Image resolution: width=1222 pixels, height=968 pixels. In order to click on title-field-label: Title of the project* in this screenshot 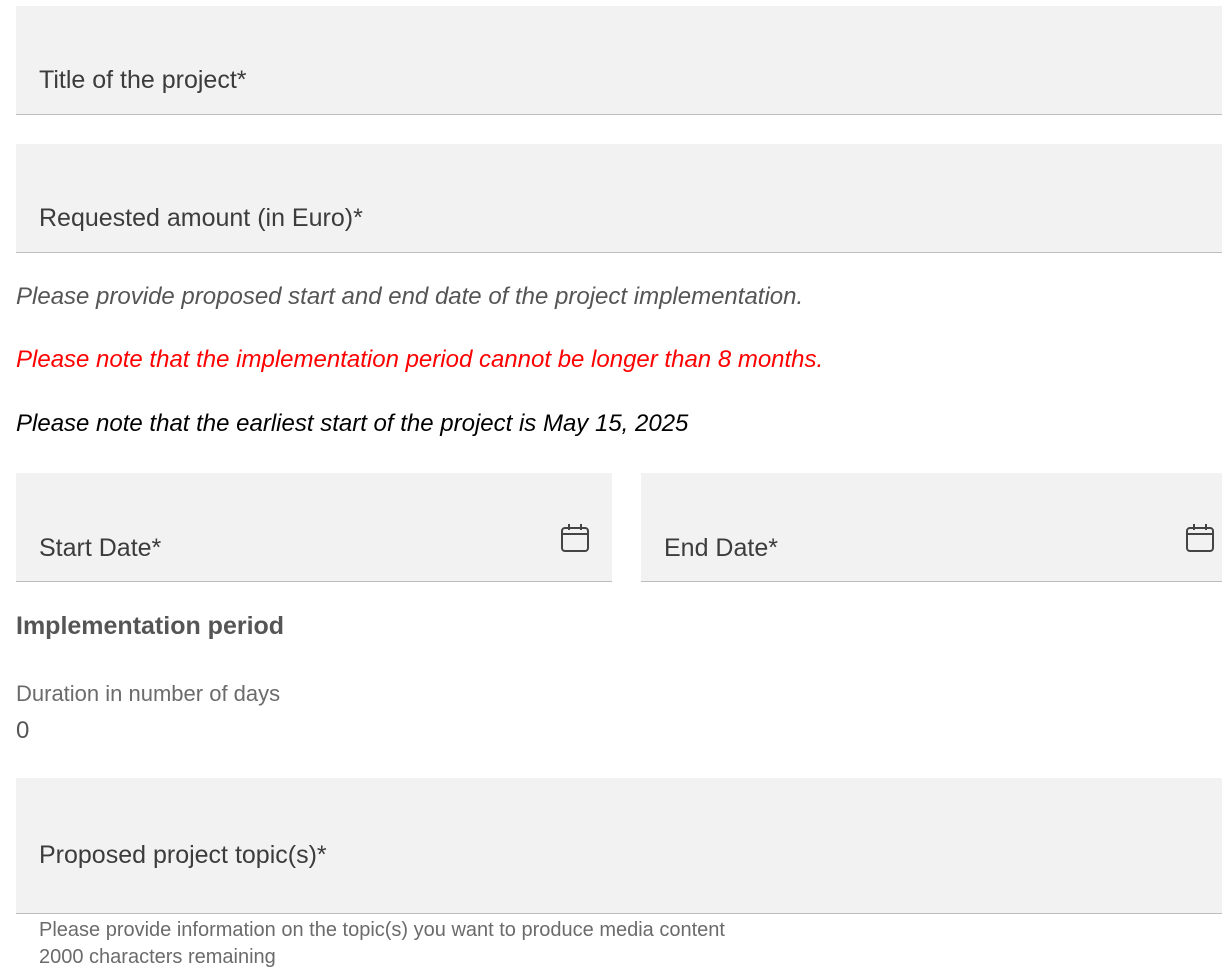, I will do `click(143, 80)`.